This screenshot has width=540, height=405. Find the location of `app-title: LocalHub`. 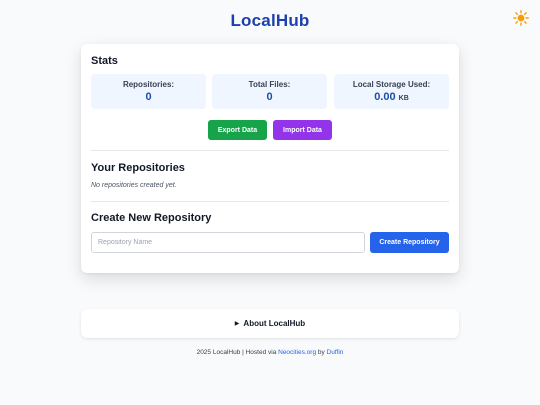

app-title: LocalHub is located at coordinates (270, 20).